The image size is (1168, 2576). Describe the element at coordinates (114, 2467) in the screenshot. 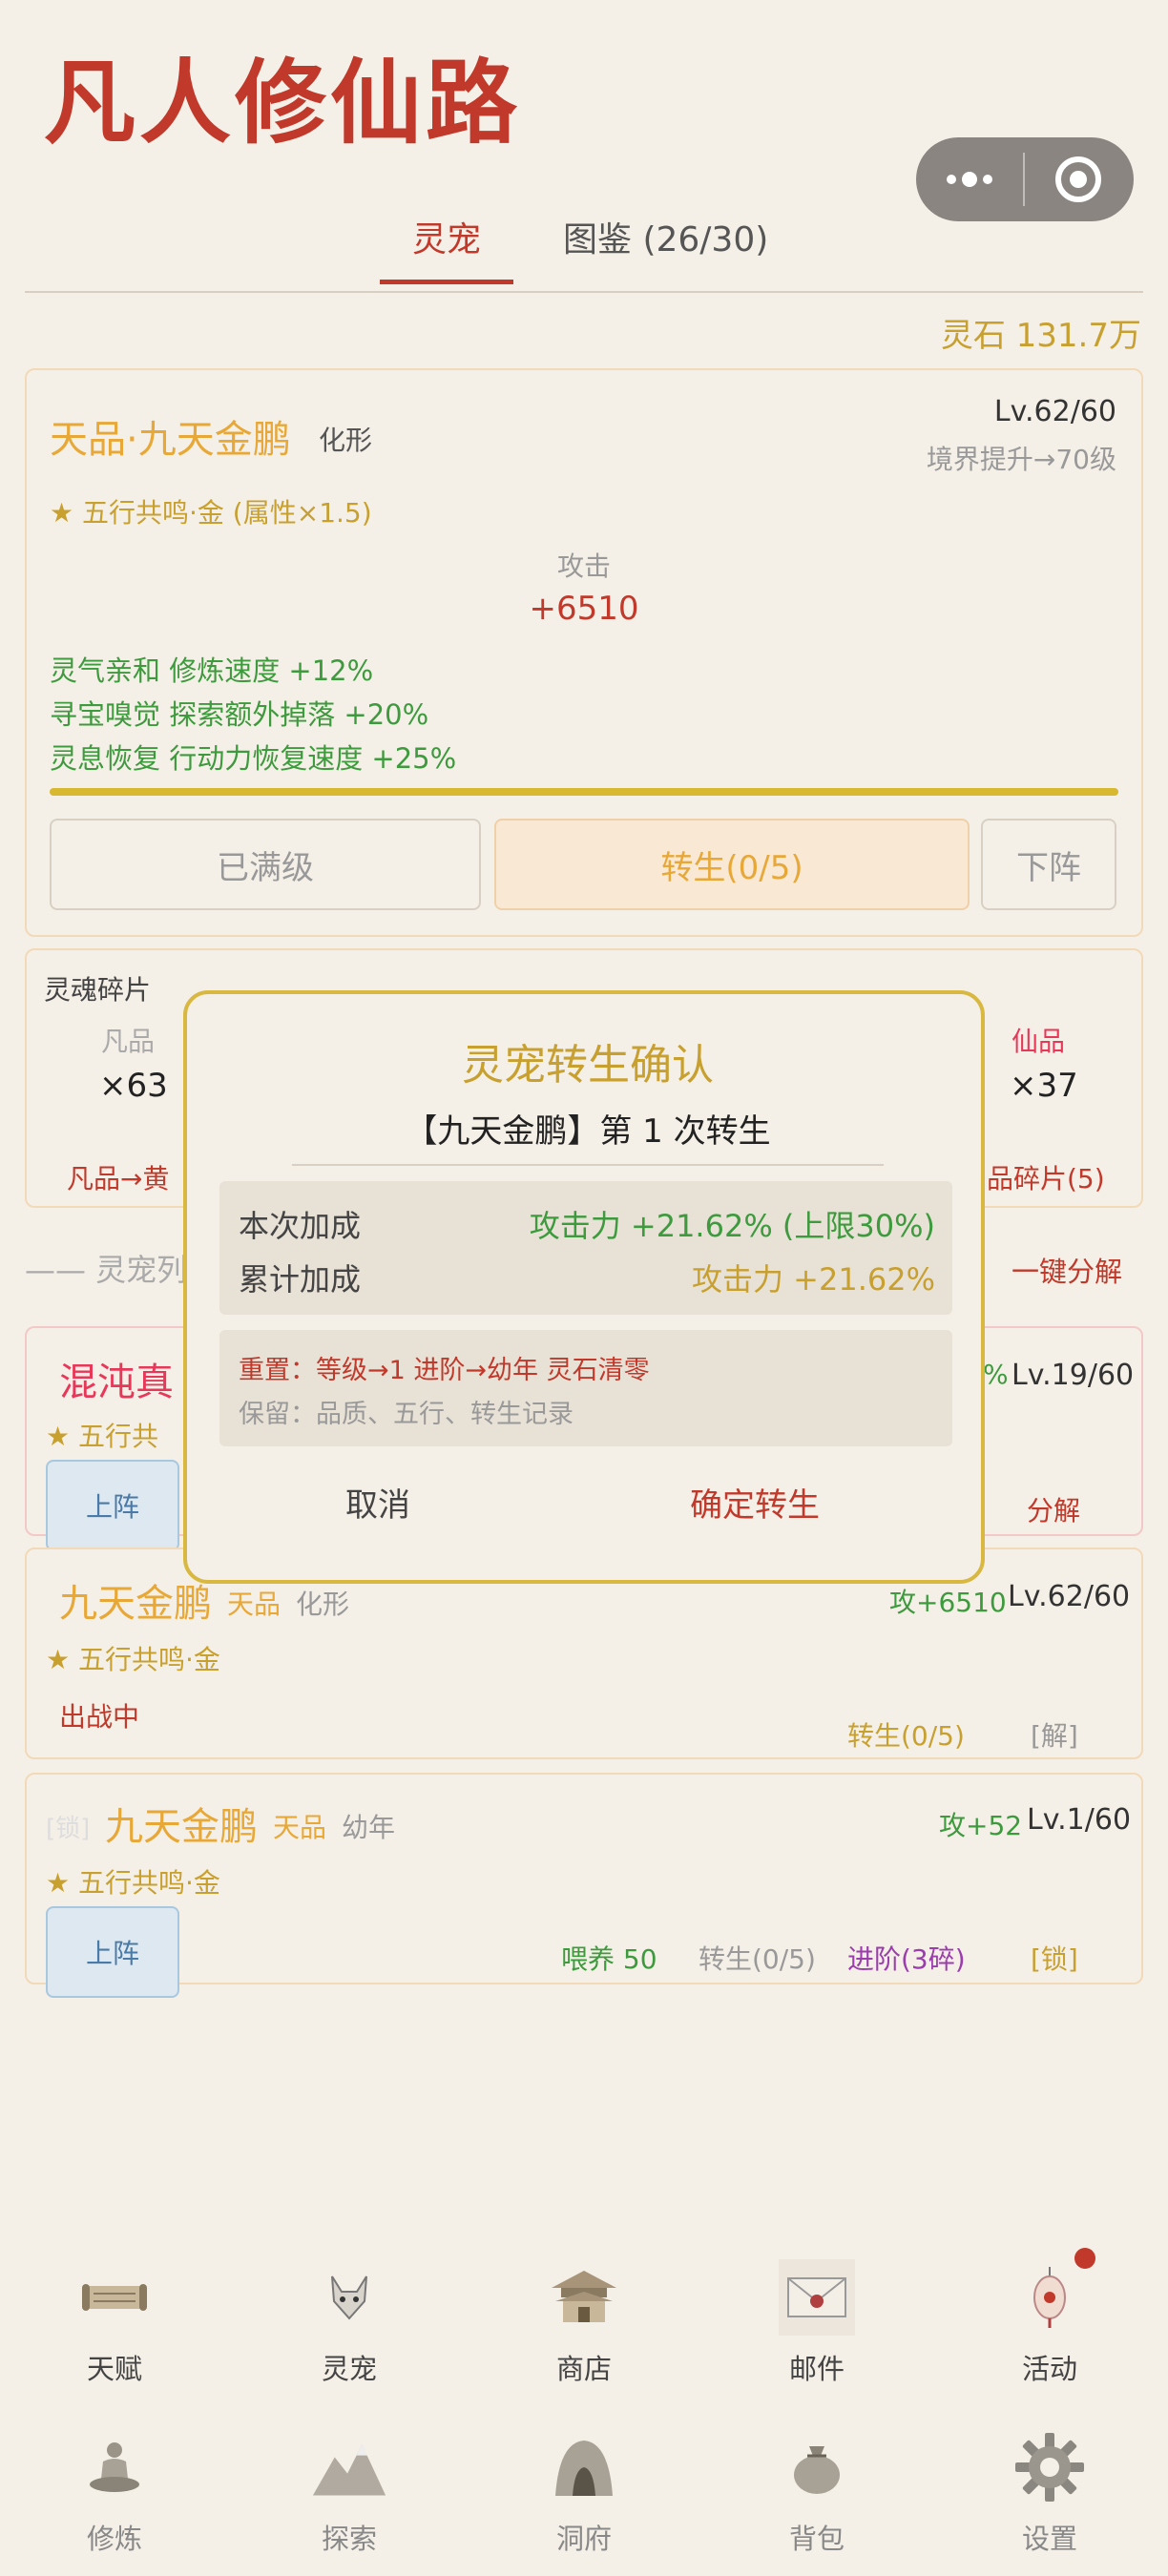

I see `meditation-icon` at that location.